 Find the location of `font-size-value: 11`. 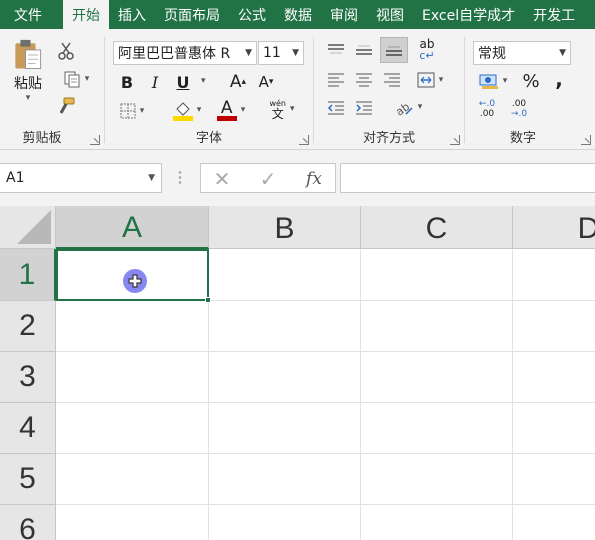

font-size-value: 11 is located at coordinates (272, 53).